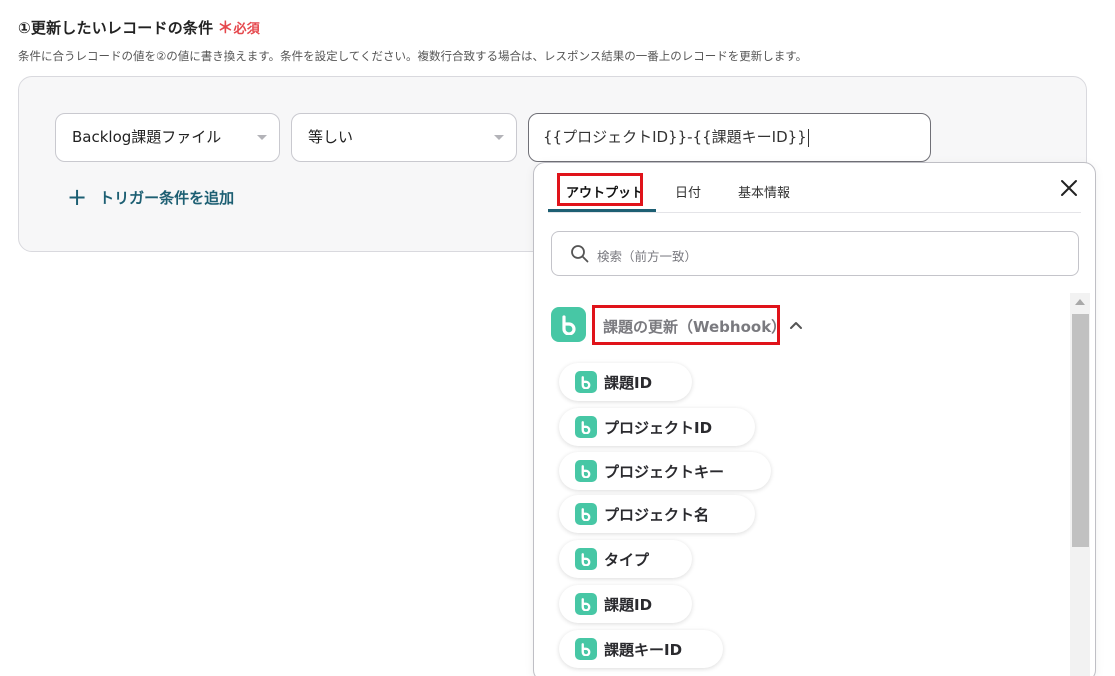 The width and height of the screenshot is (1115, 676). I want to click on output-chip-label: プロジェクトキー, so click(664, 471).